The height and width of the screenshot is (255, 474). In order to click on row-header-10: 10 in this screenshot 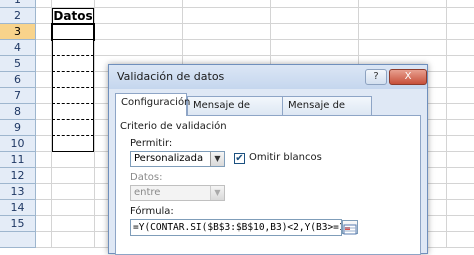, I will do `click(18, 144)`.